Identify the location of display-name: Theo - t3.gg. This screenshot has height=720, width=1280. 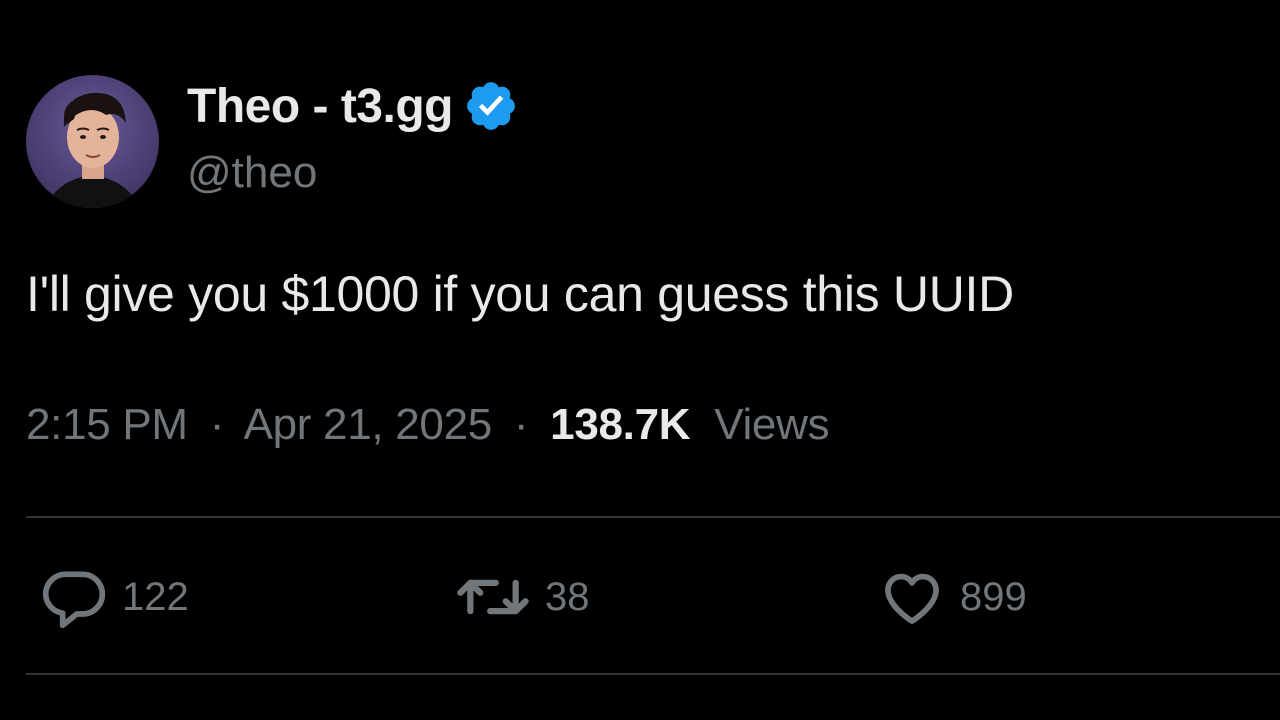
(353, 106).